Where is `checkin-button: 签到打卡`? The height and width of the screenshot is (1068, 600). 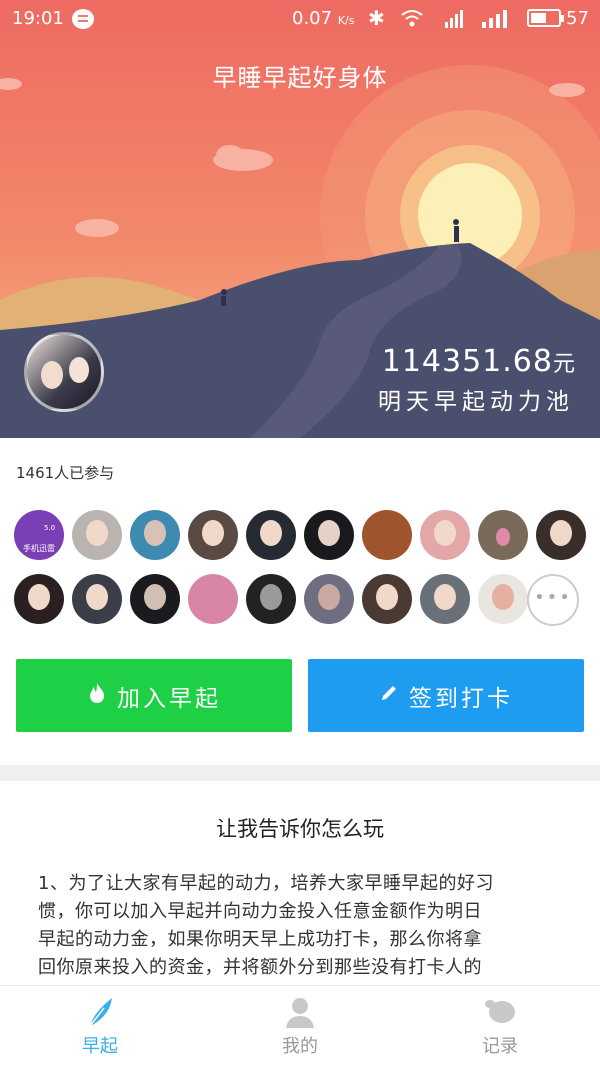
checkin-button: 签到打卡 is located at coordinates (446, 695).